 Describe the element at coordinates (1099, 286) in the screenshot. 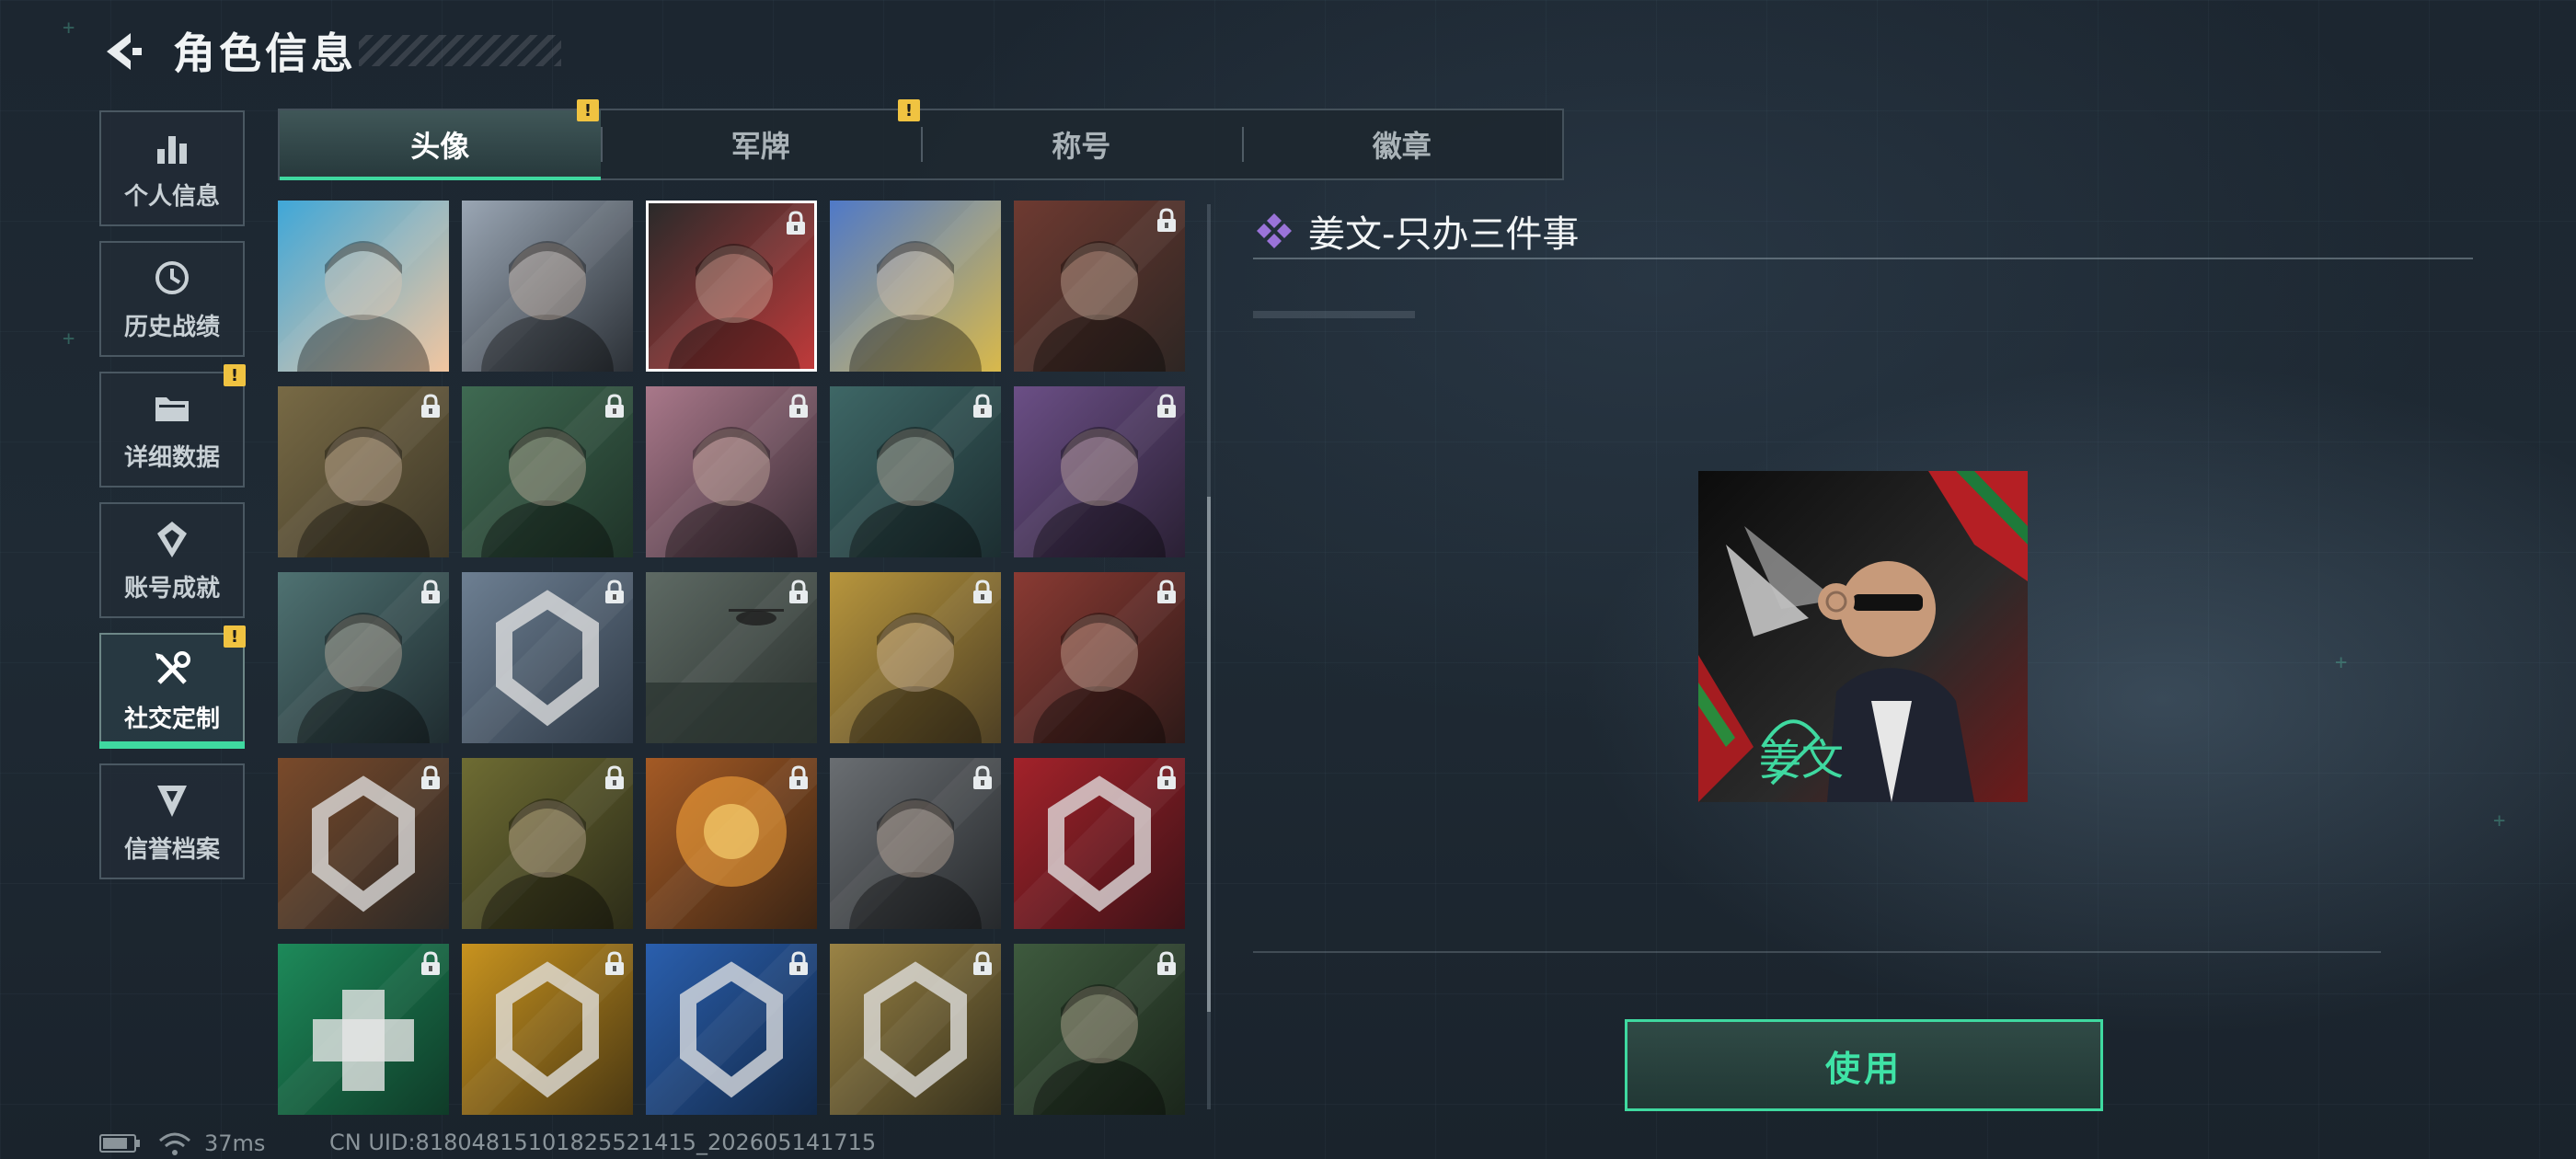

I see `avatar-cap-soldier` at that location.